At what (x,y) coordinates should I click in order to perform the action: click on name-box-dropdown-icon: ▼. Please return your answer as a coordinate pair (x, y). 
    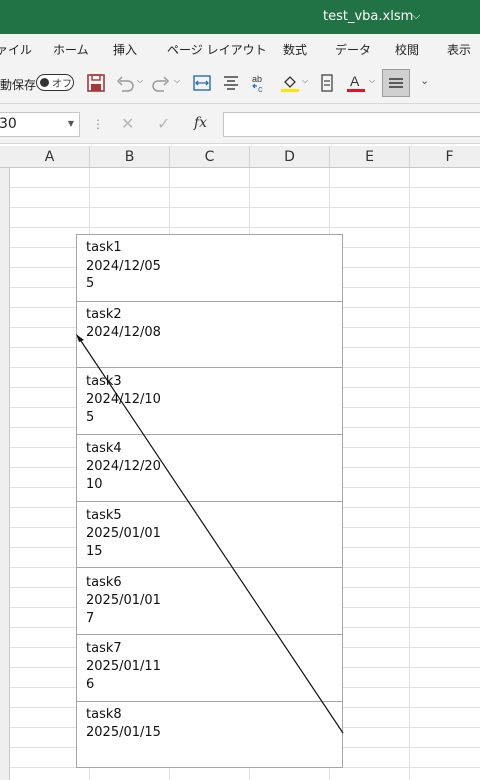
    Looking at the image, I should click on (71, 123).